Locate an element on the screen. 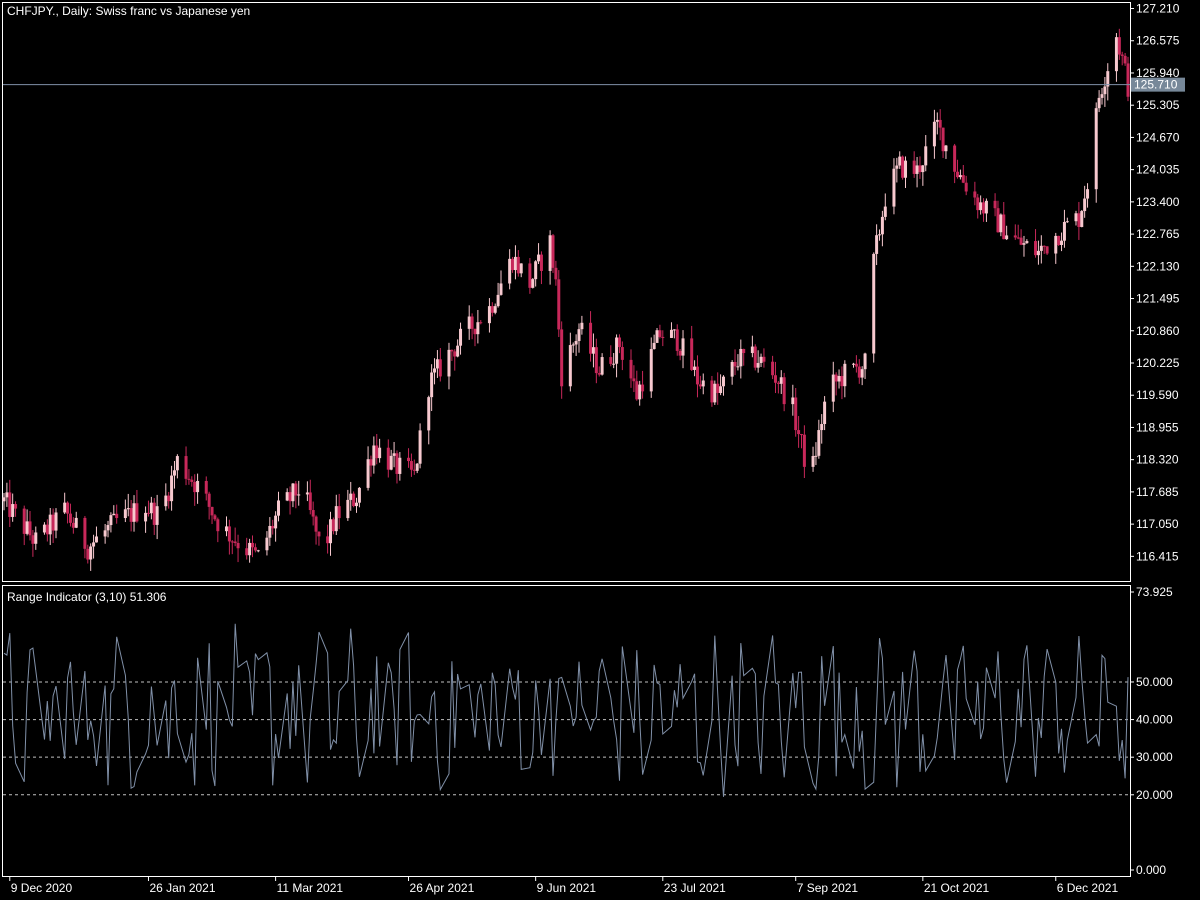  current-price-label: 125.710 is located at coordinates (1156, 85).